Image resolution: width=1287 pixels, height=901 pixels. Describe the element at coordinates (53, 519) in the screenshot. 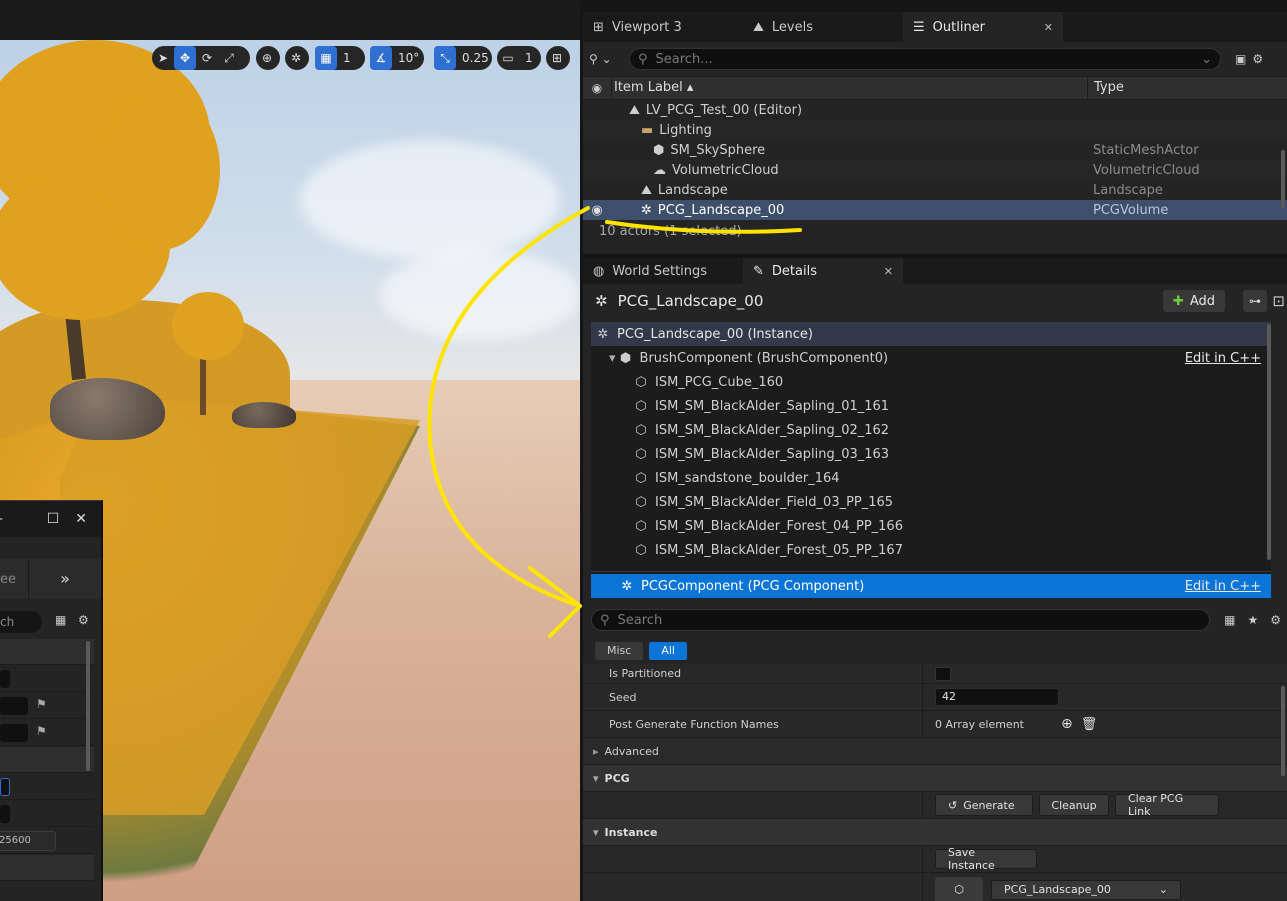

I see `maximize-icon: ☐` at that location.